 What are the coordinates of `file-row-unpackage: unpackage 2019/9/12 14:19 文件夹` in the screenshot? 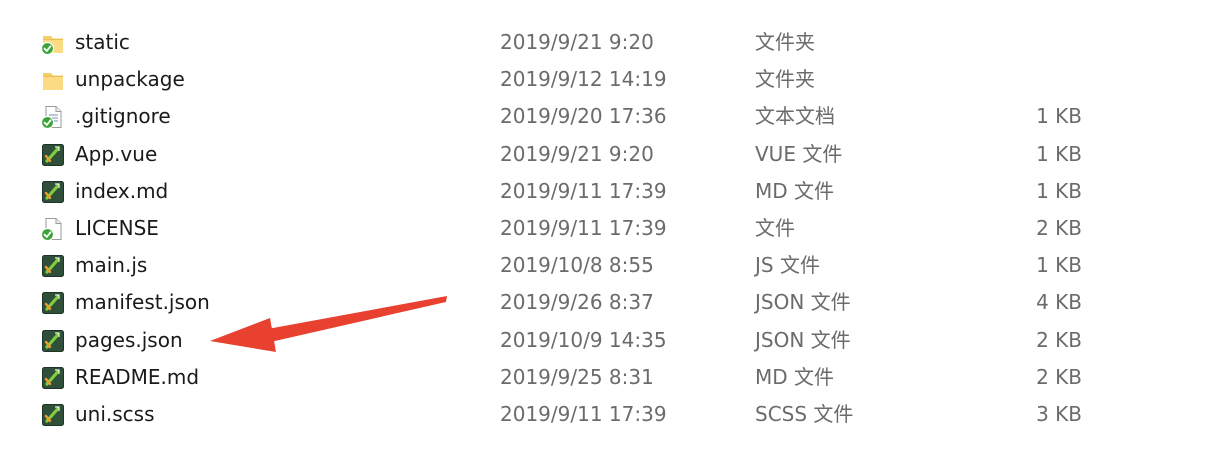 It's located at (603, 79).